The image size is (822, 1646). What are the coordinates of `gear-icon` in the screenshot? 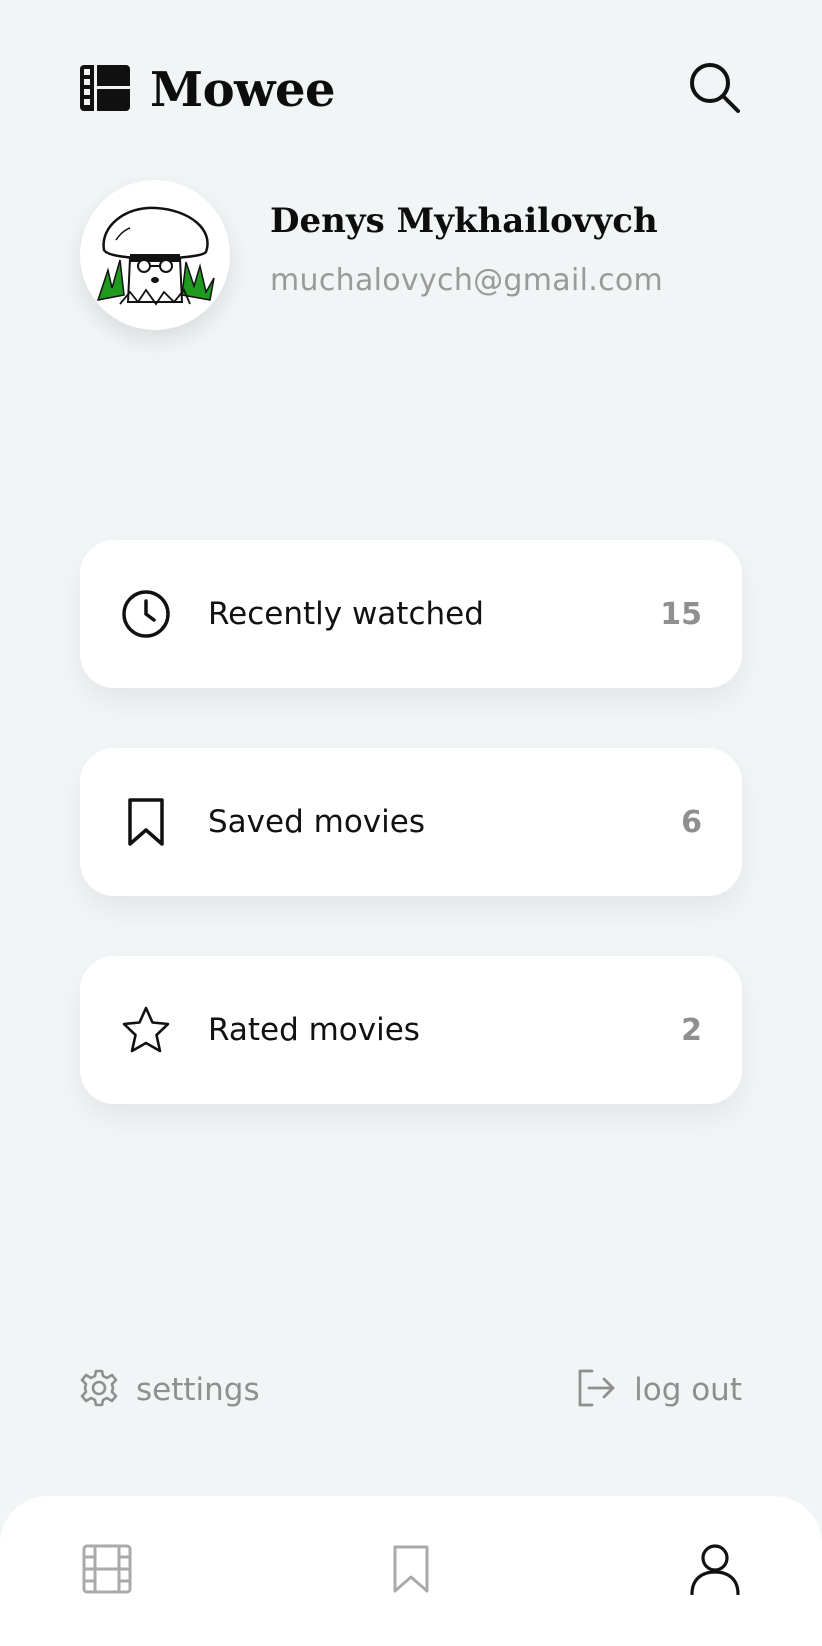 It's located at (99, 1390).